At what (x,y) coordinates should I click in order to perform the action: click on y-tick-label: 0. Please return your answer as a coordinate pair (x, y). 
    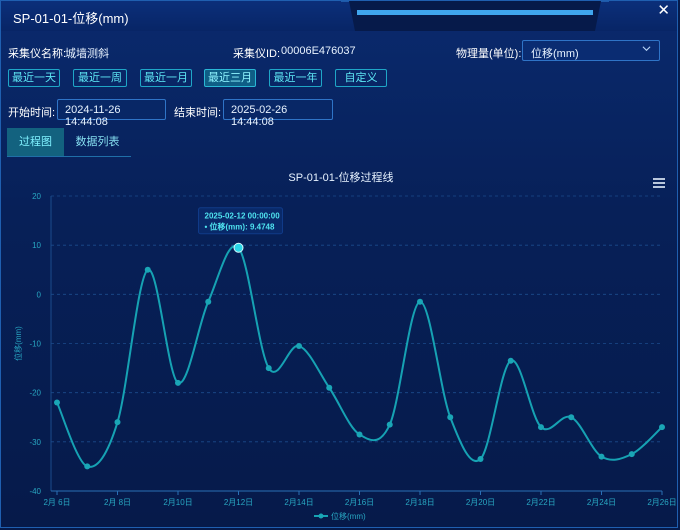
    Looking at the image, I should click on (39, 294).